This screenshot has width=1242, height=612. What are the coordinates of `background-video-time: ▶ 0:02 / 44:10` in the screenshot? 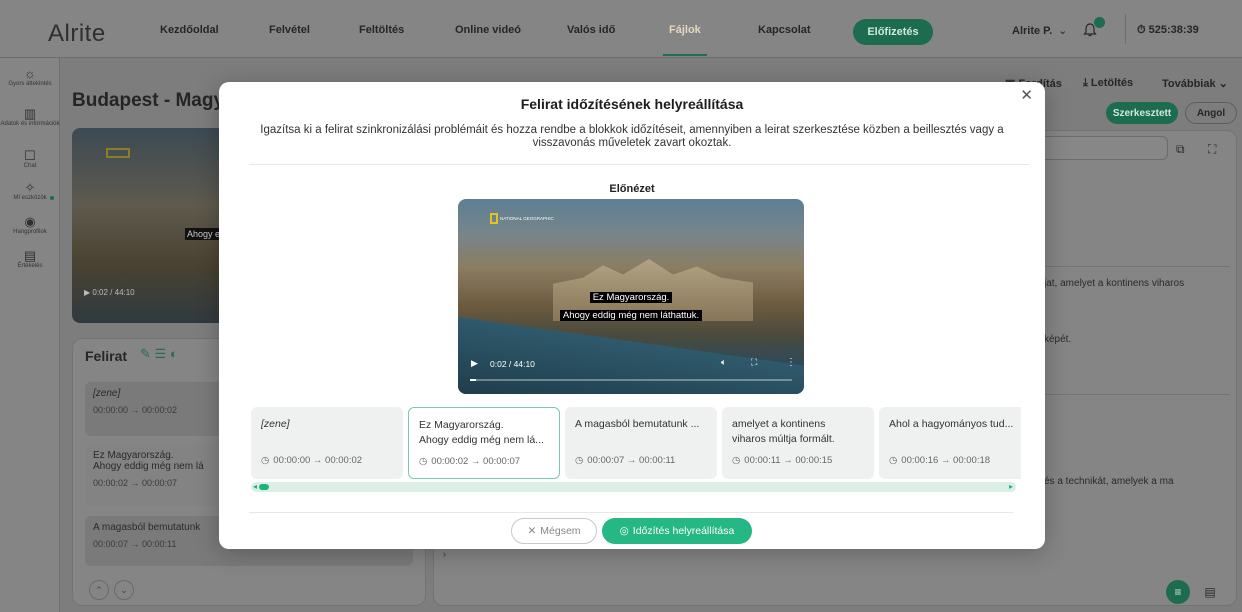 It's located at (109, 292).